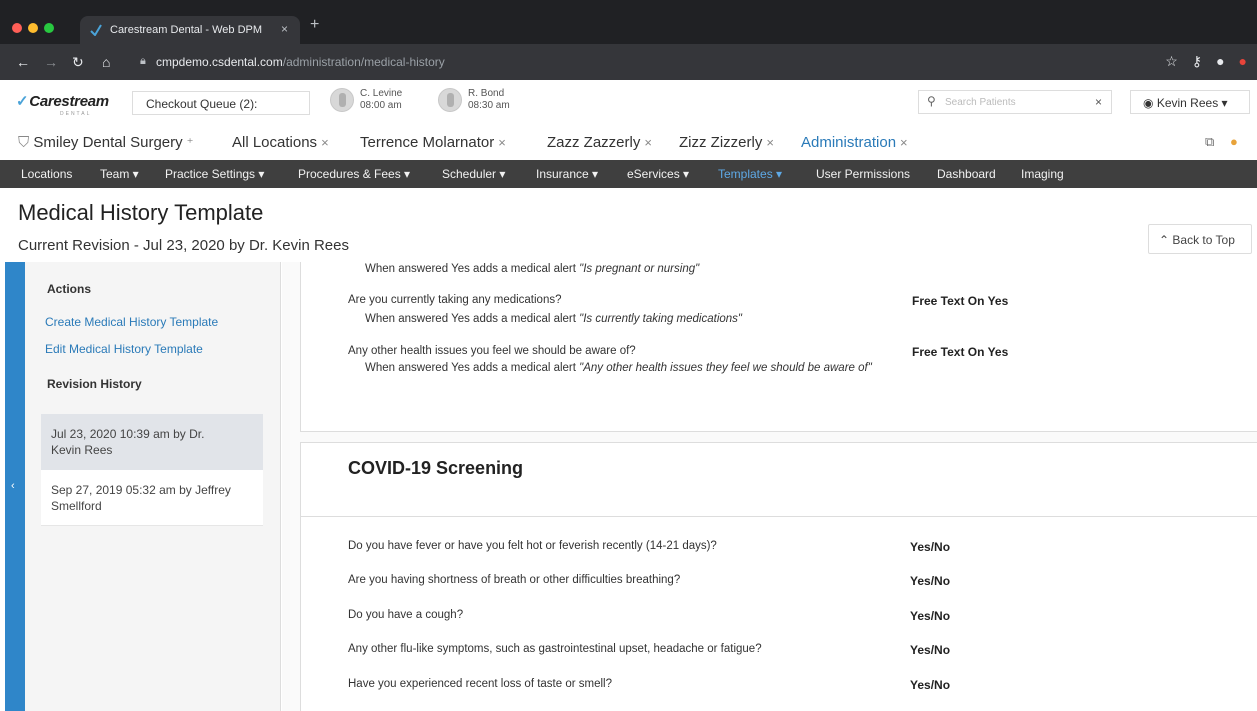 Image resolution: width=1257 pixels, height=711 pixels. What do you see at coordinates (106, 62) in the screenshot?
I see `home-icon: ⌂` at bounding box center [106, 62].